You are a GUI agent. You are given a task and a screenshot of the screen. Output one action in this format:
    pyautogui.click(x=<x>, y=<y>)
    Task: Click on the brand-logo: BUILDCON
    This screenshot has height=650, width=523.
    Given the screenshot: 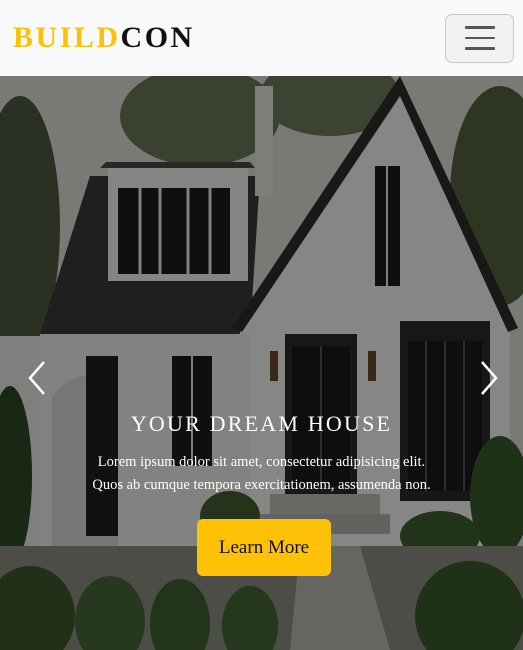 What is the action you would take?
    pyautogui.click(x=104, y=38)
    